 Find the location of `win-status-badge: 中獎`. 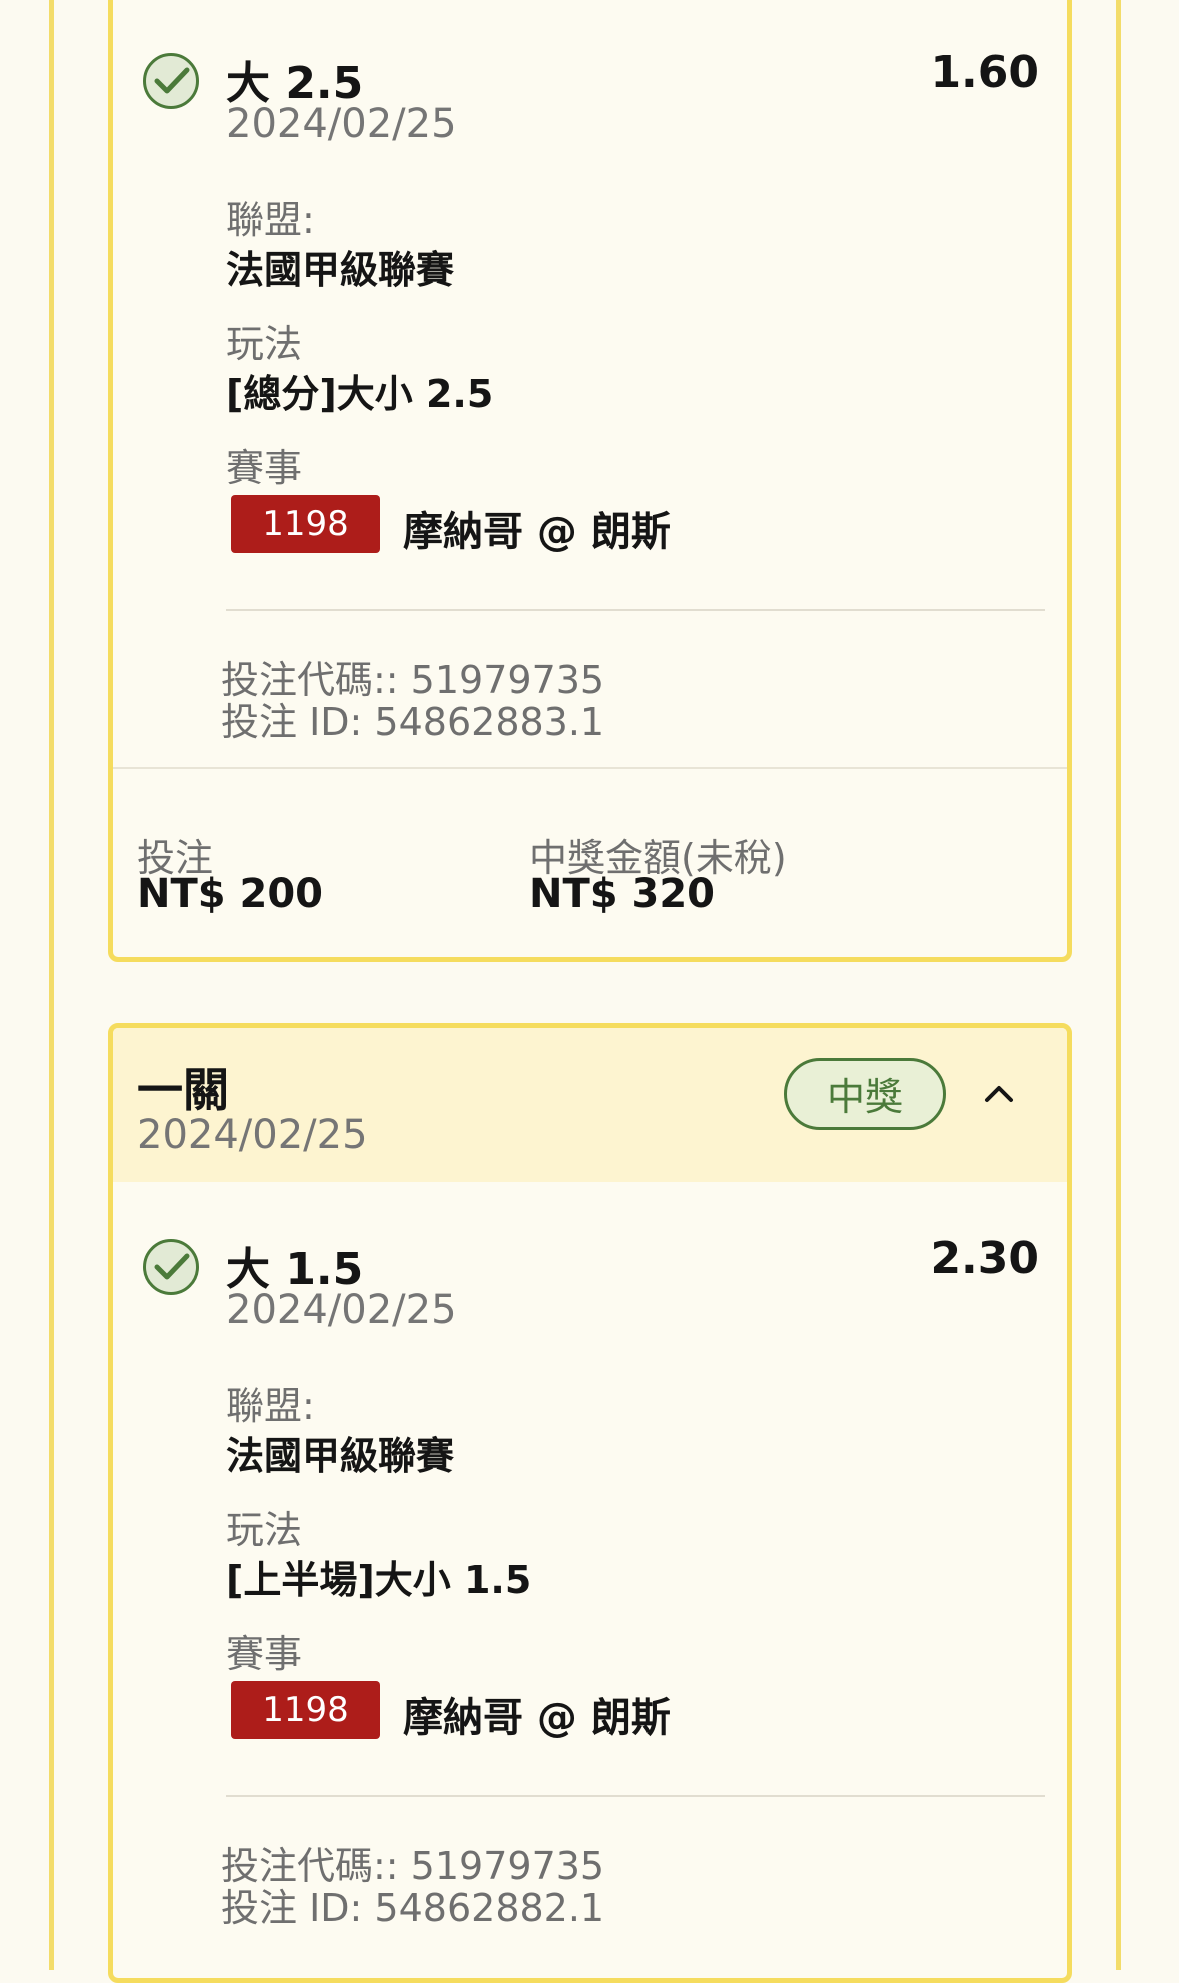

win-status-badge: 中獎 is located at coordinates (865, 1094).